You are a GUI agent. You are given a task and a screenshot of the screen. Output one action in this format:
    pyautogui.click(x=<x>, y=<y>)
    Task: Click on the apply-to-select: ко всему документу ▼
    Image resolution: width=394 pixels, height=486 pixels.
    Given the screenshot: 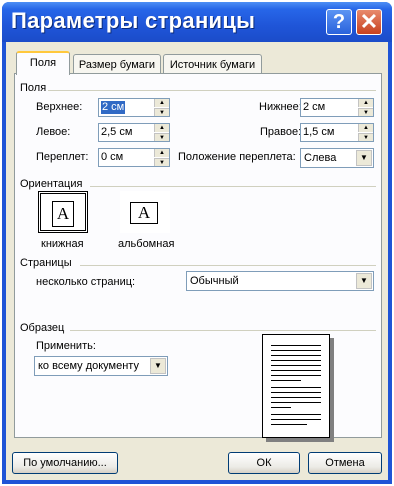 What is the action you would take?
    pyautogui.click(x=101, y=366)
    